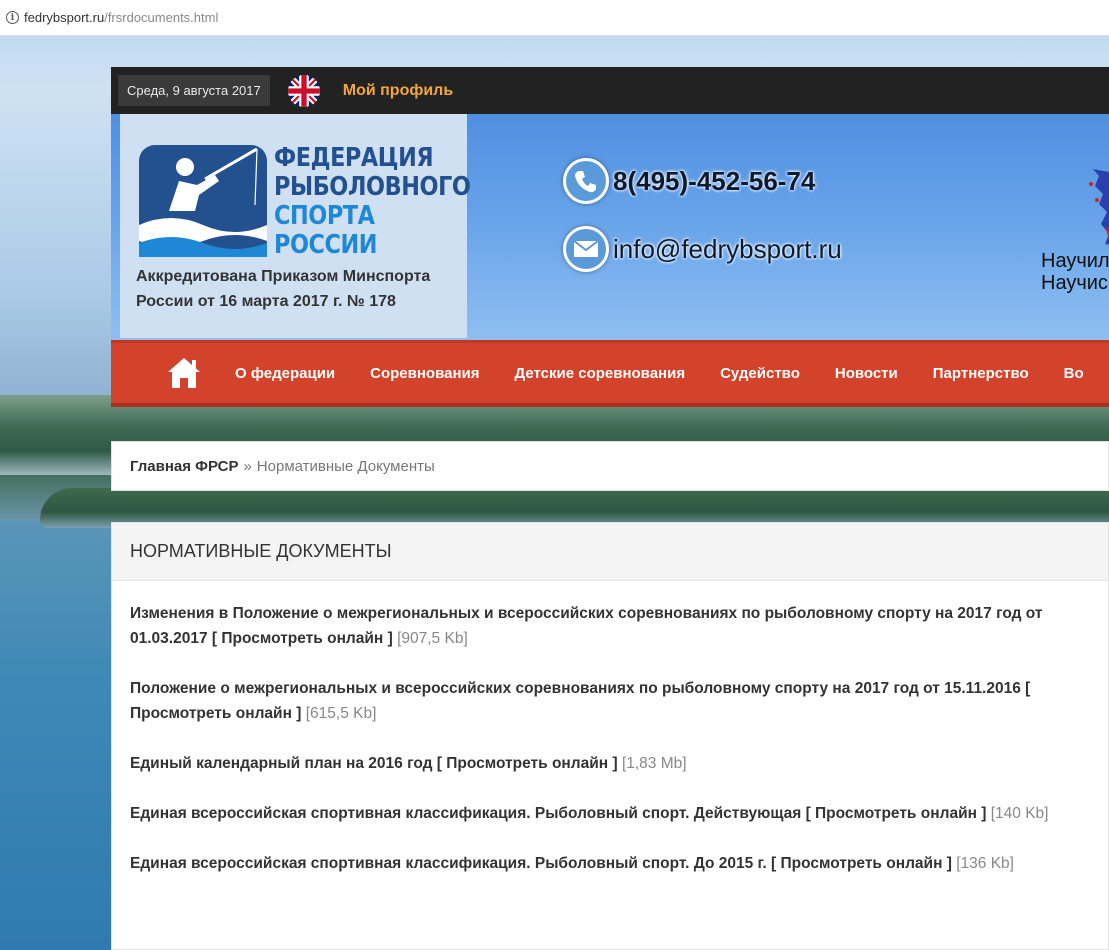  What do you see at coordinates (345, 466) in the screenshot?
I see `breadcrumb-current: Нормативные Документы` at bounding box center [345, 466].